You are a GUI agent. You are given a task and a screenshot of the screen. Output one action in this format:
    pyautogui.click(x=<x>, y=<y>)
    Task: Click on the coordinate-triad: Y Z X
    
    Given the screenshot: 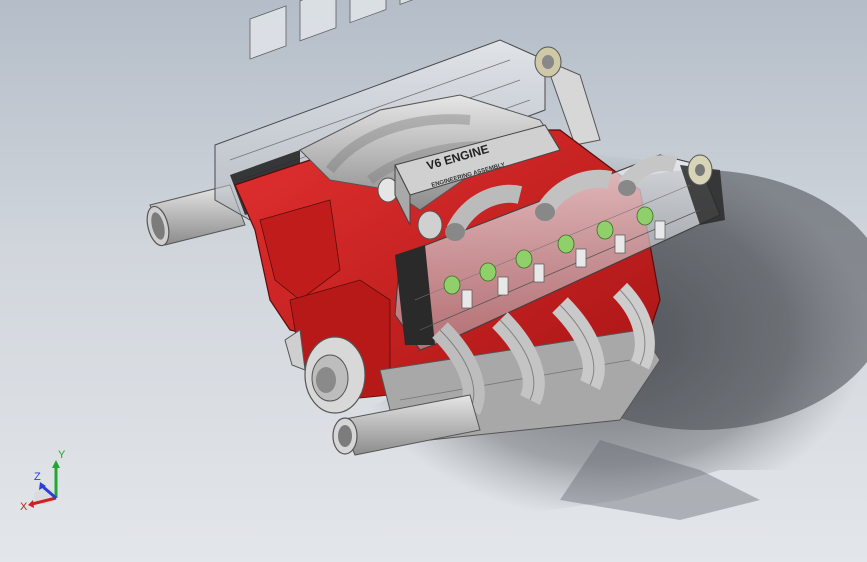 What is the action you would take?
    pyautogui.click(x=43, y=481)
    